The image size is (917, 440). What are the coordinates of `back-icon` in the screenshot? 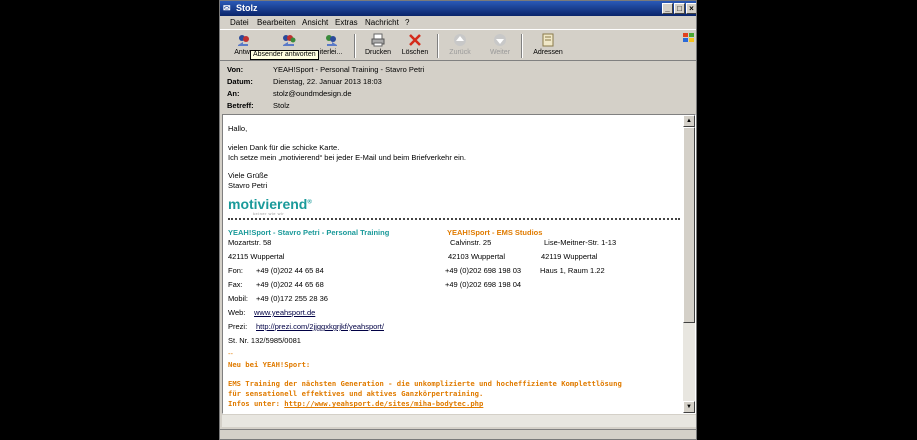 It's located at (460, 40).